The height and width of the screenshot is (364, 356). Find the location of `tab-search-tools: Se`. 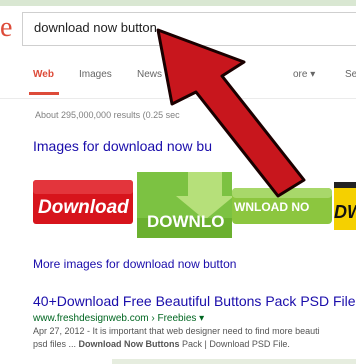

tab-search-tools: Se is located at coordinates (350, 74).